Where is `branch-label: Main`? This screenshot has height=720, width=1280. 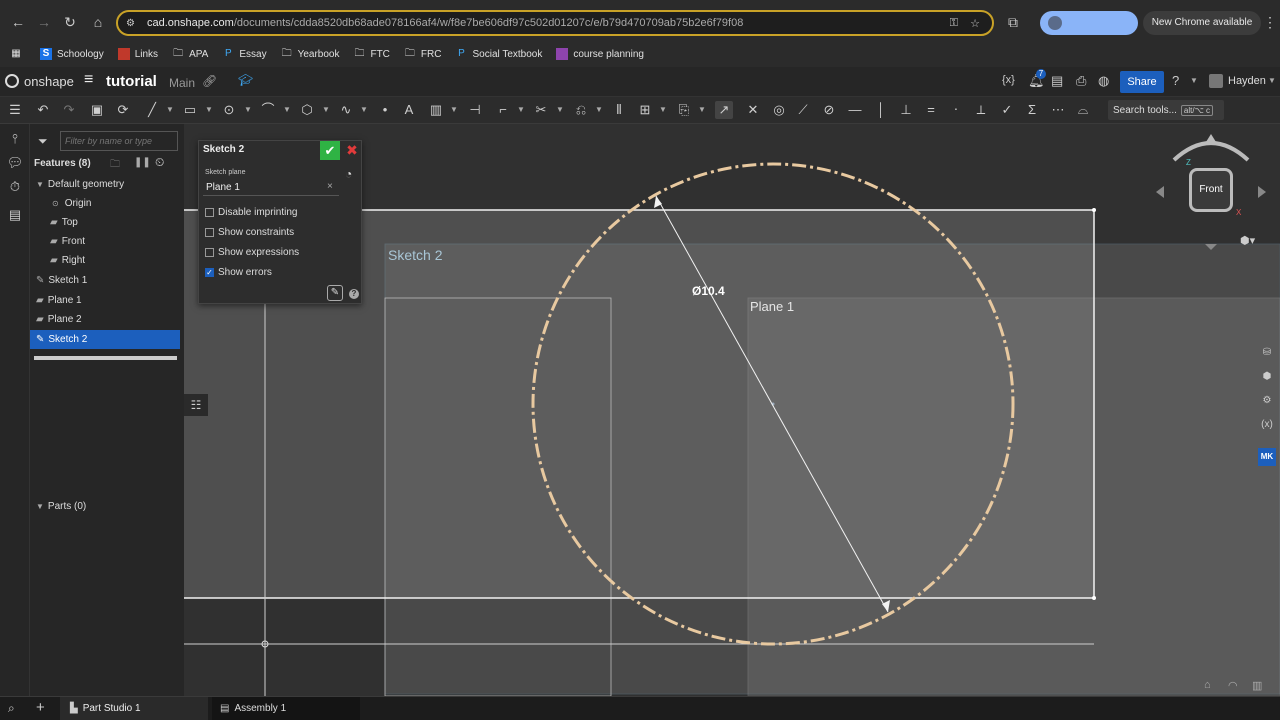
branch-label: Main is located at coordinates (182, 83).